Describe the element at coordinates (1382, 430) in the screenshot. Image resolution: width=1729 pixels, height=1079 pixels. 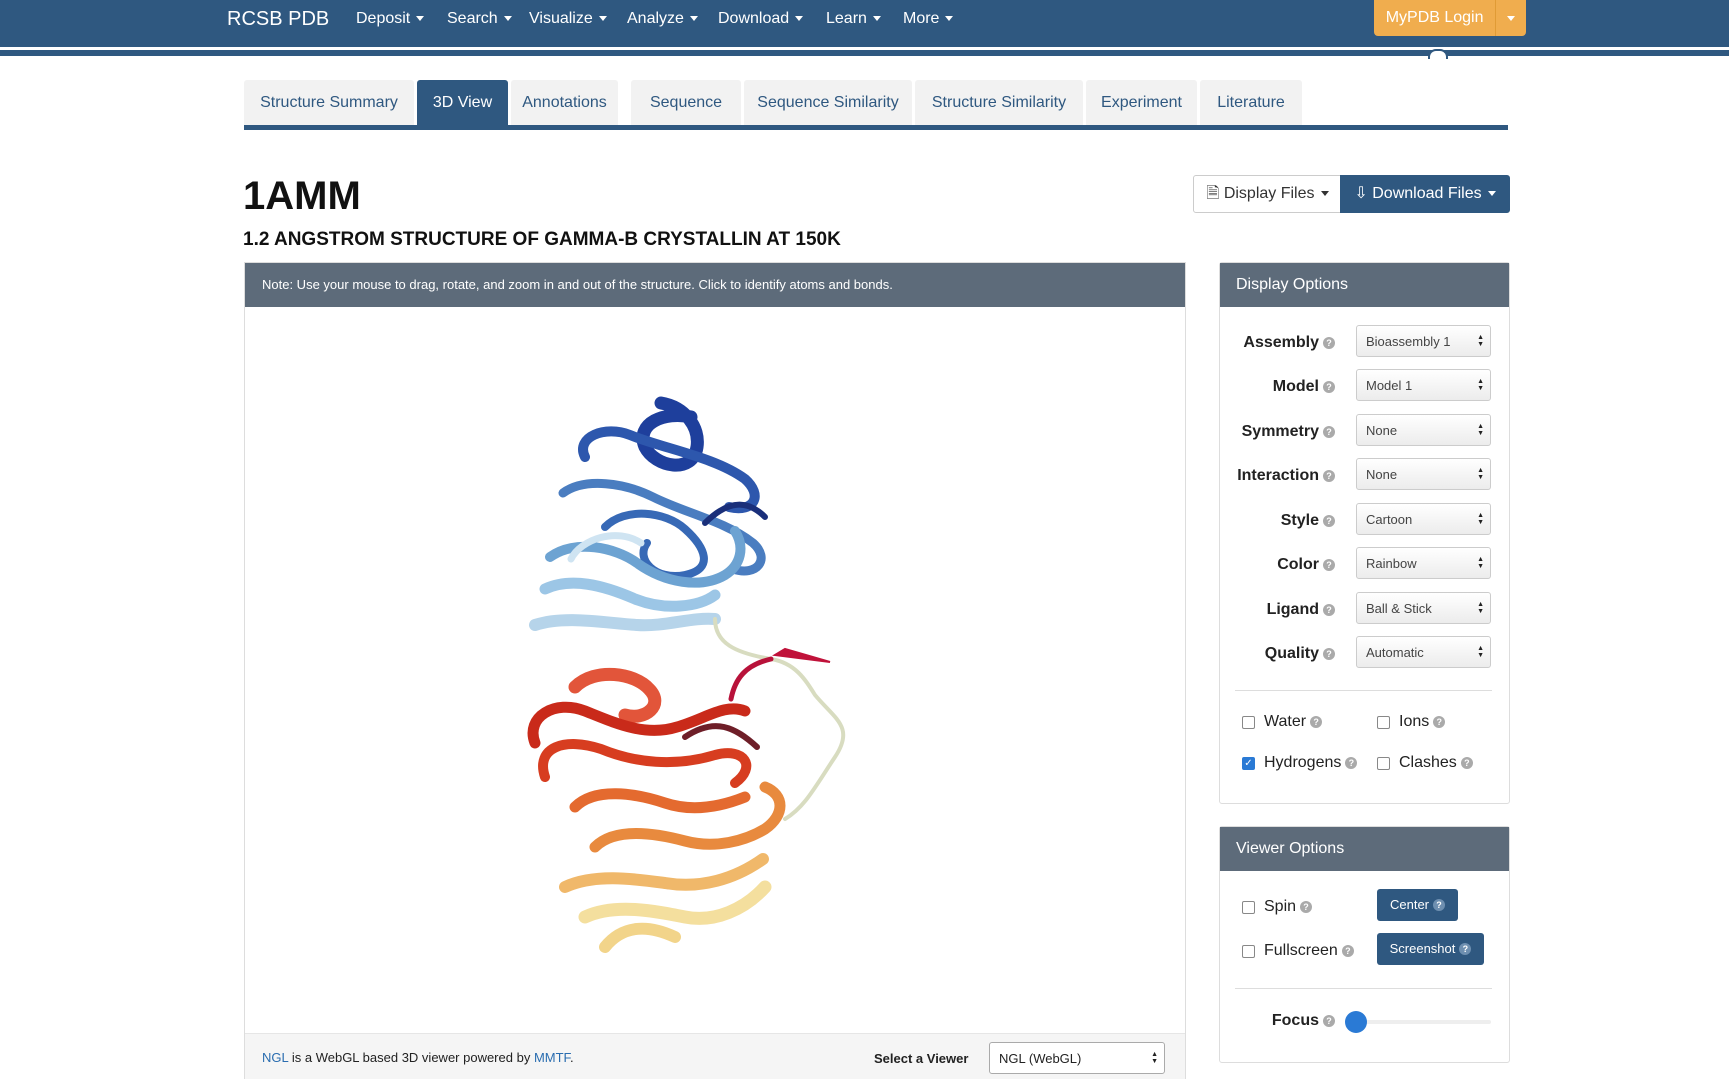
I see `symmetry-value: None` at that location.